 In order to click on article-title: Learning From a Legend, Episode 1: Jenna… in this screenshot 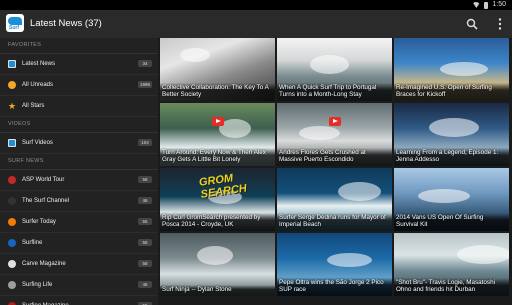, I will do `click(451, 156)`.